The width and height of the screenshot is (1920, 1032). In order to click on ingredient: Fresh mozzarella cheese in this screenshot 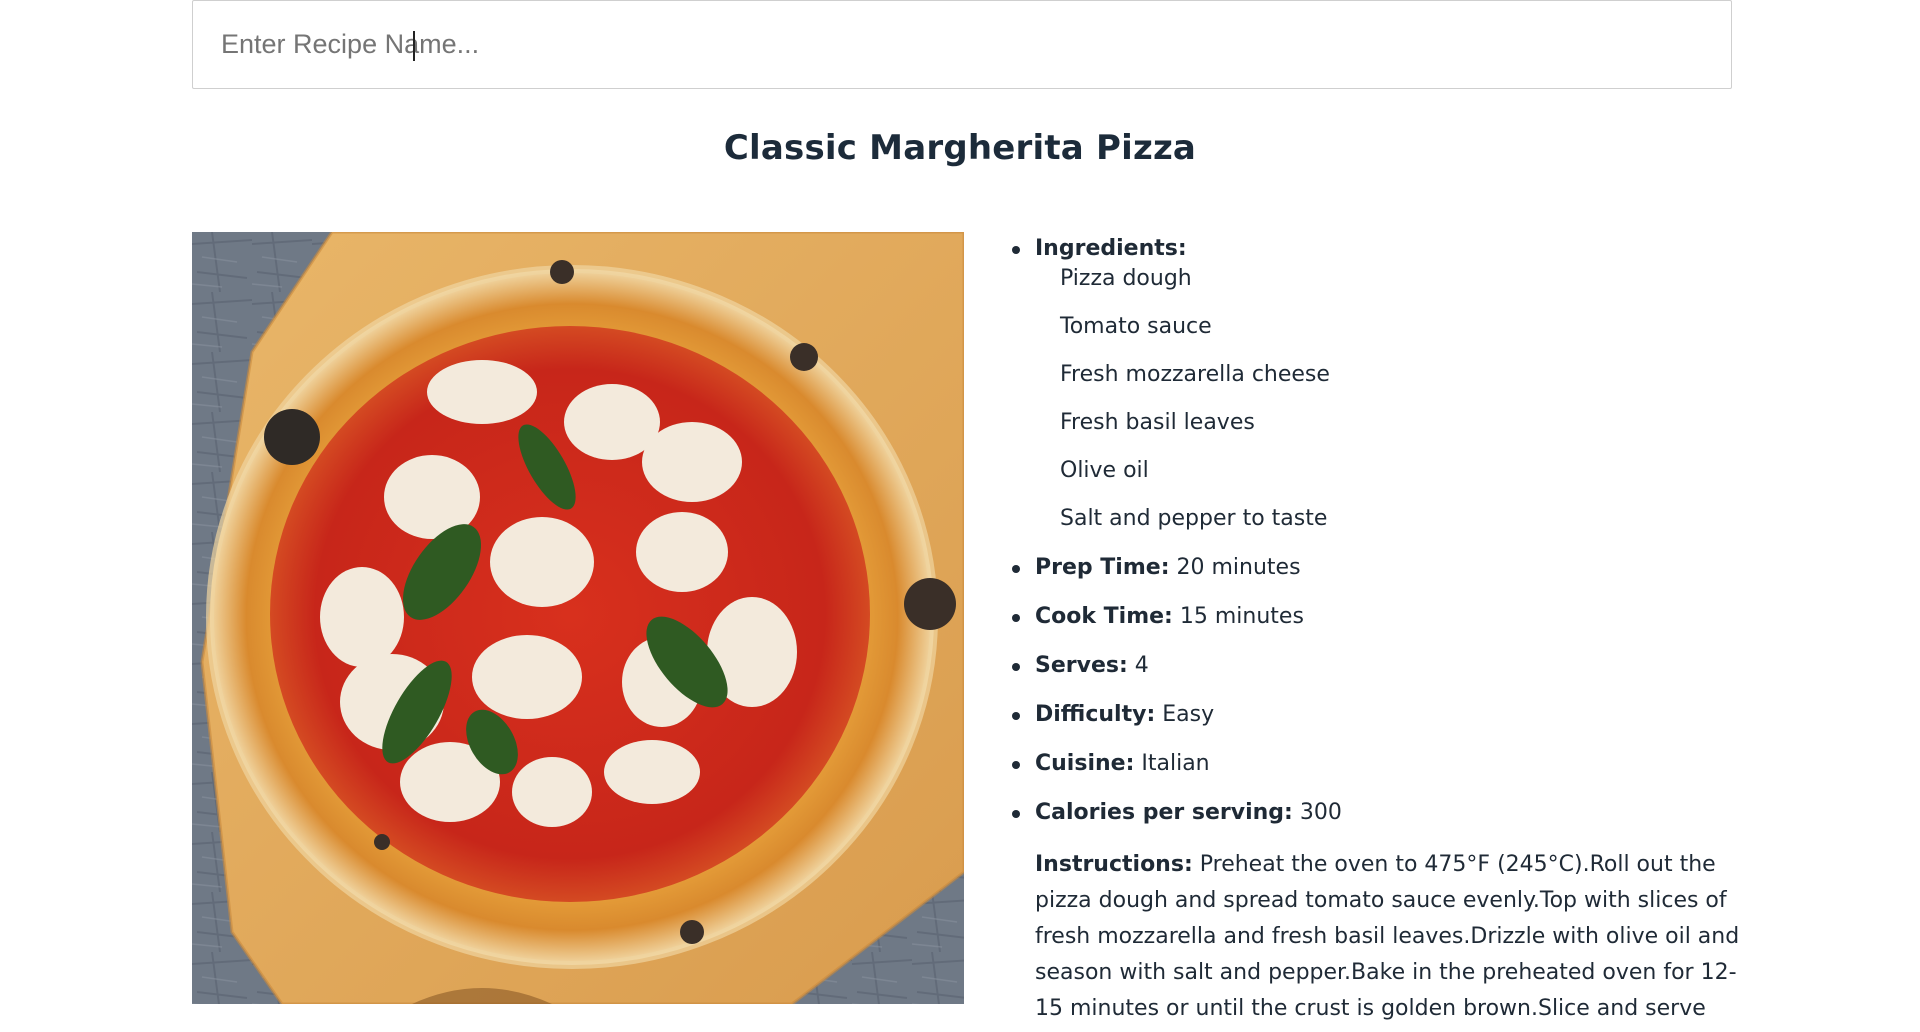, I will do `click(1195, 374)`.